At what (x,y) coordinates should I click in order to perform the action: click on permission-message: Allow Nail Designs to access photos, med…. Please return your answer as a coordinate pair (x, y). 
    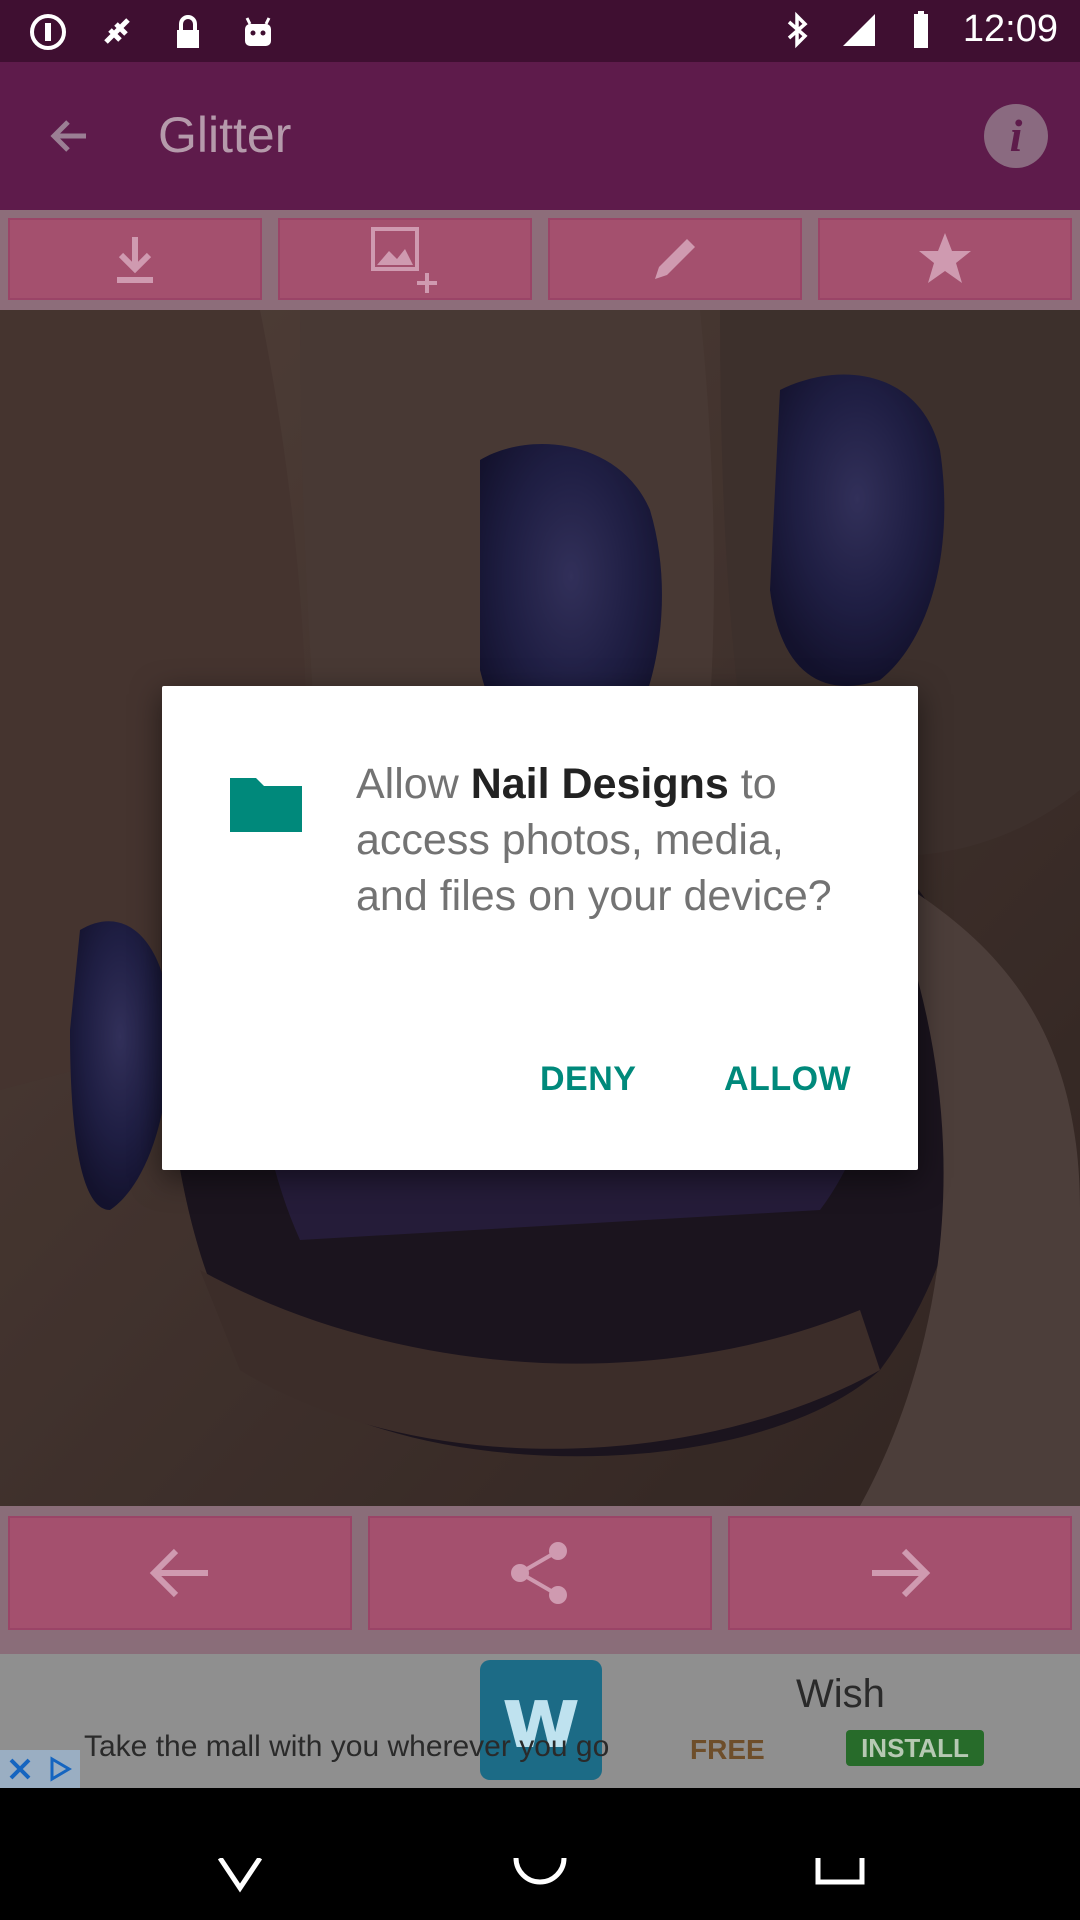
    Looking at the image, I should click on (606, 840).